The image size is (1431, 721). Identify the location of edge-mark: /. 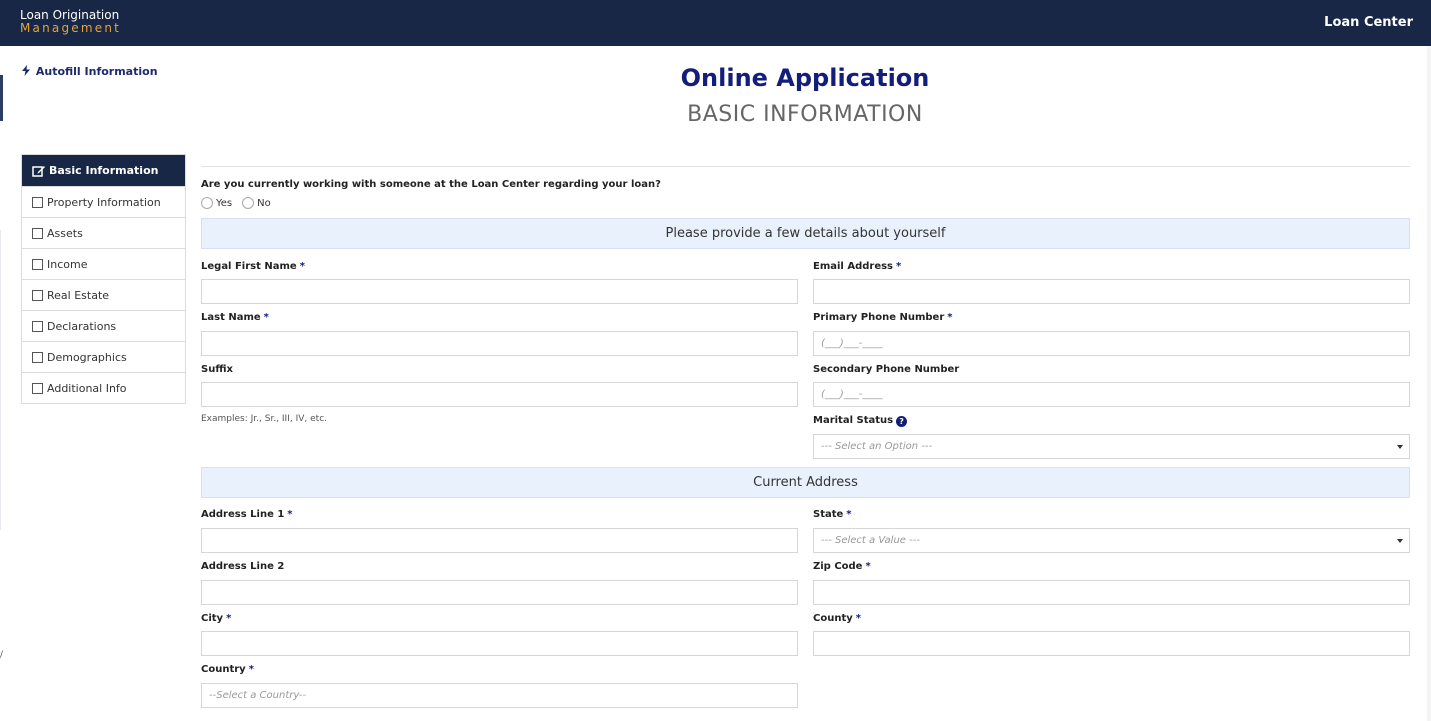
(2, 655).